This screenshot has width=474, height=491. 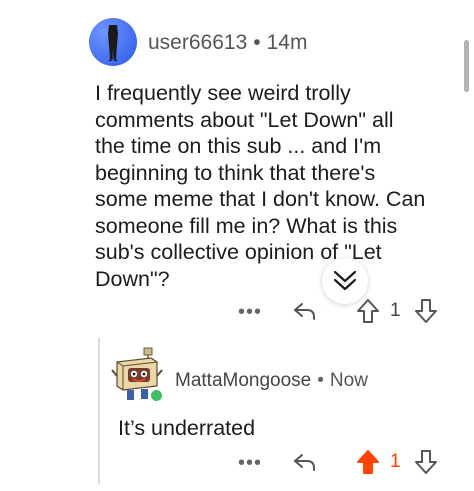 I want to click on comment-line: comments about "Let Down" all, so click(x=244, y=119).